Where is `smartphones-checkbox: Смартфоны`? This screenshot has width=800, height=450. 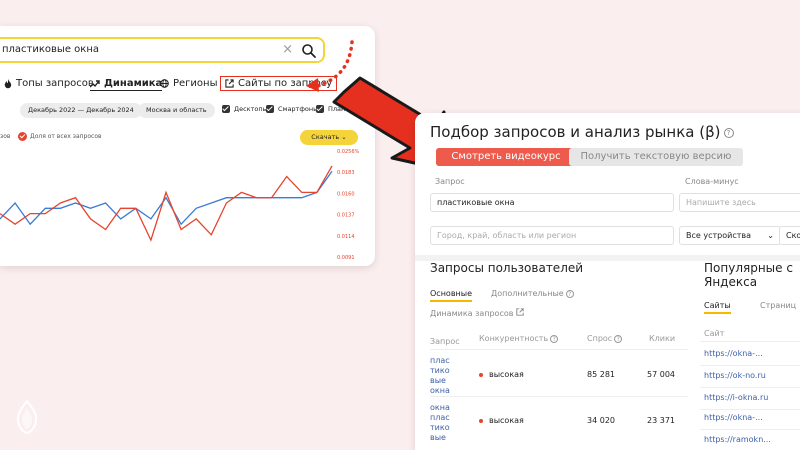
smartphones-checkbox: Смартфоны is located at coordinates (292, 109).